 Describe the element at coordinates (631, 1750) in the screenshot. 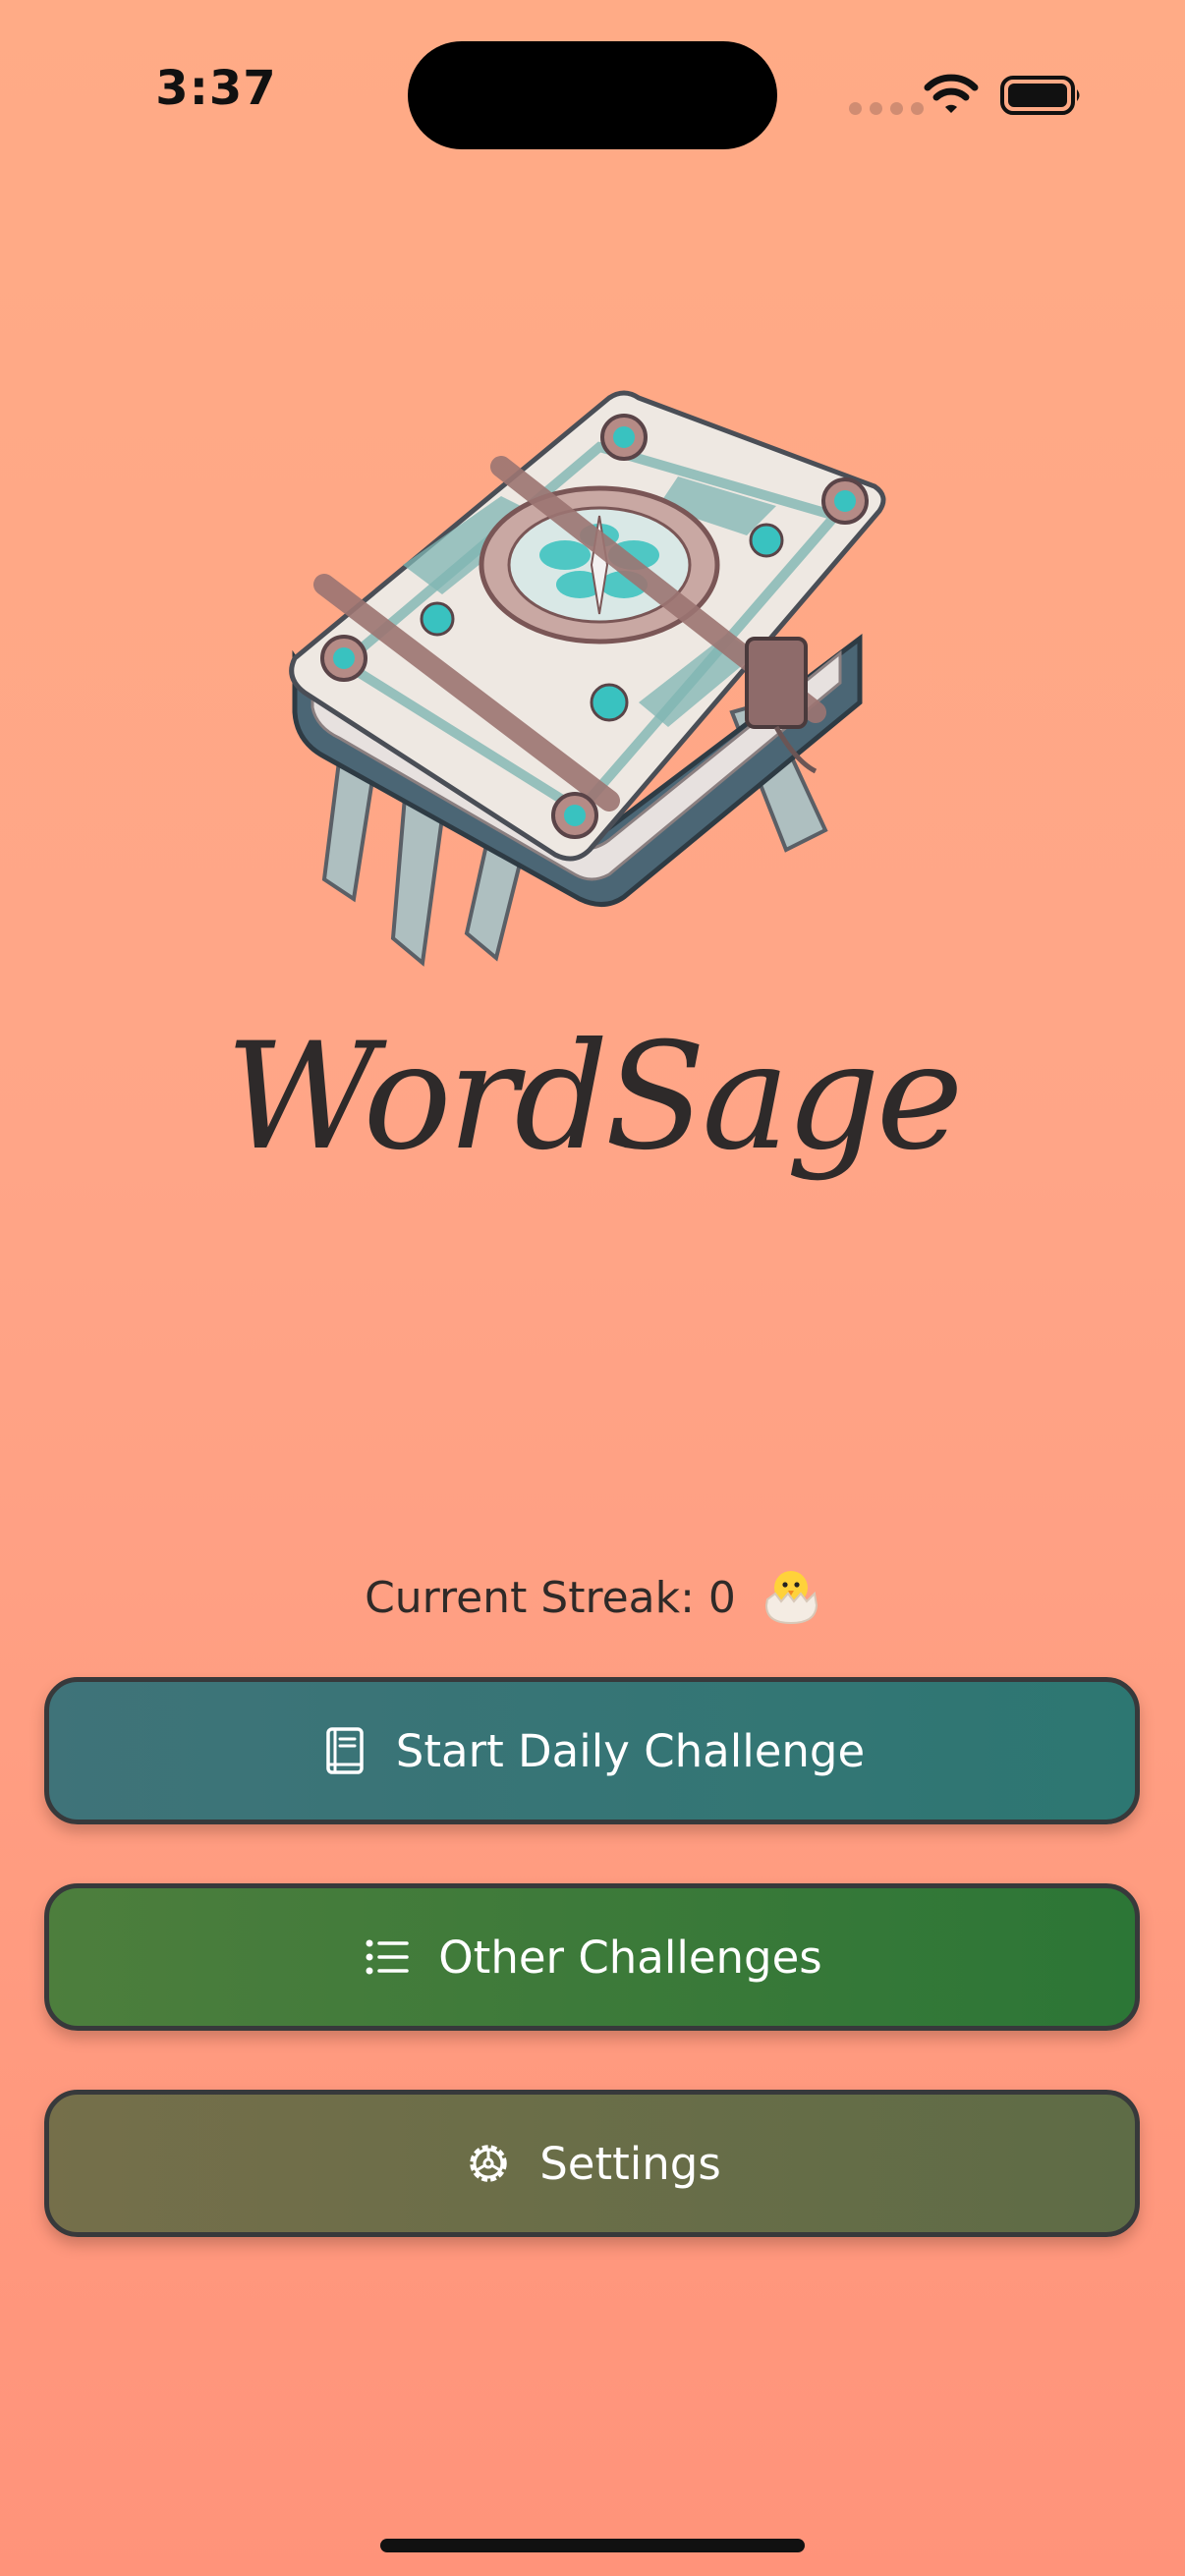

I see `start-daily-challenge-label: Start Daily Challenge` at that location.